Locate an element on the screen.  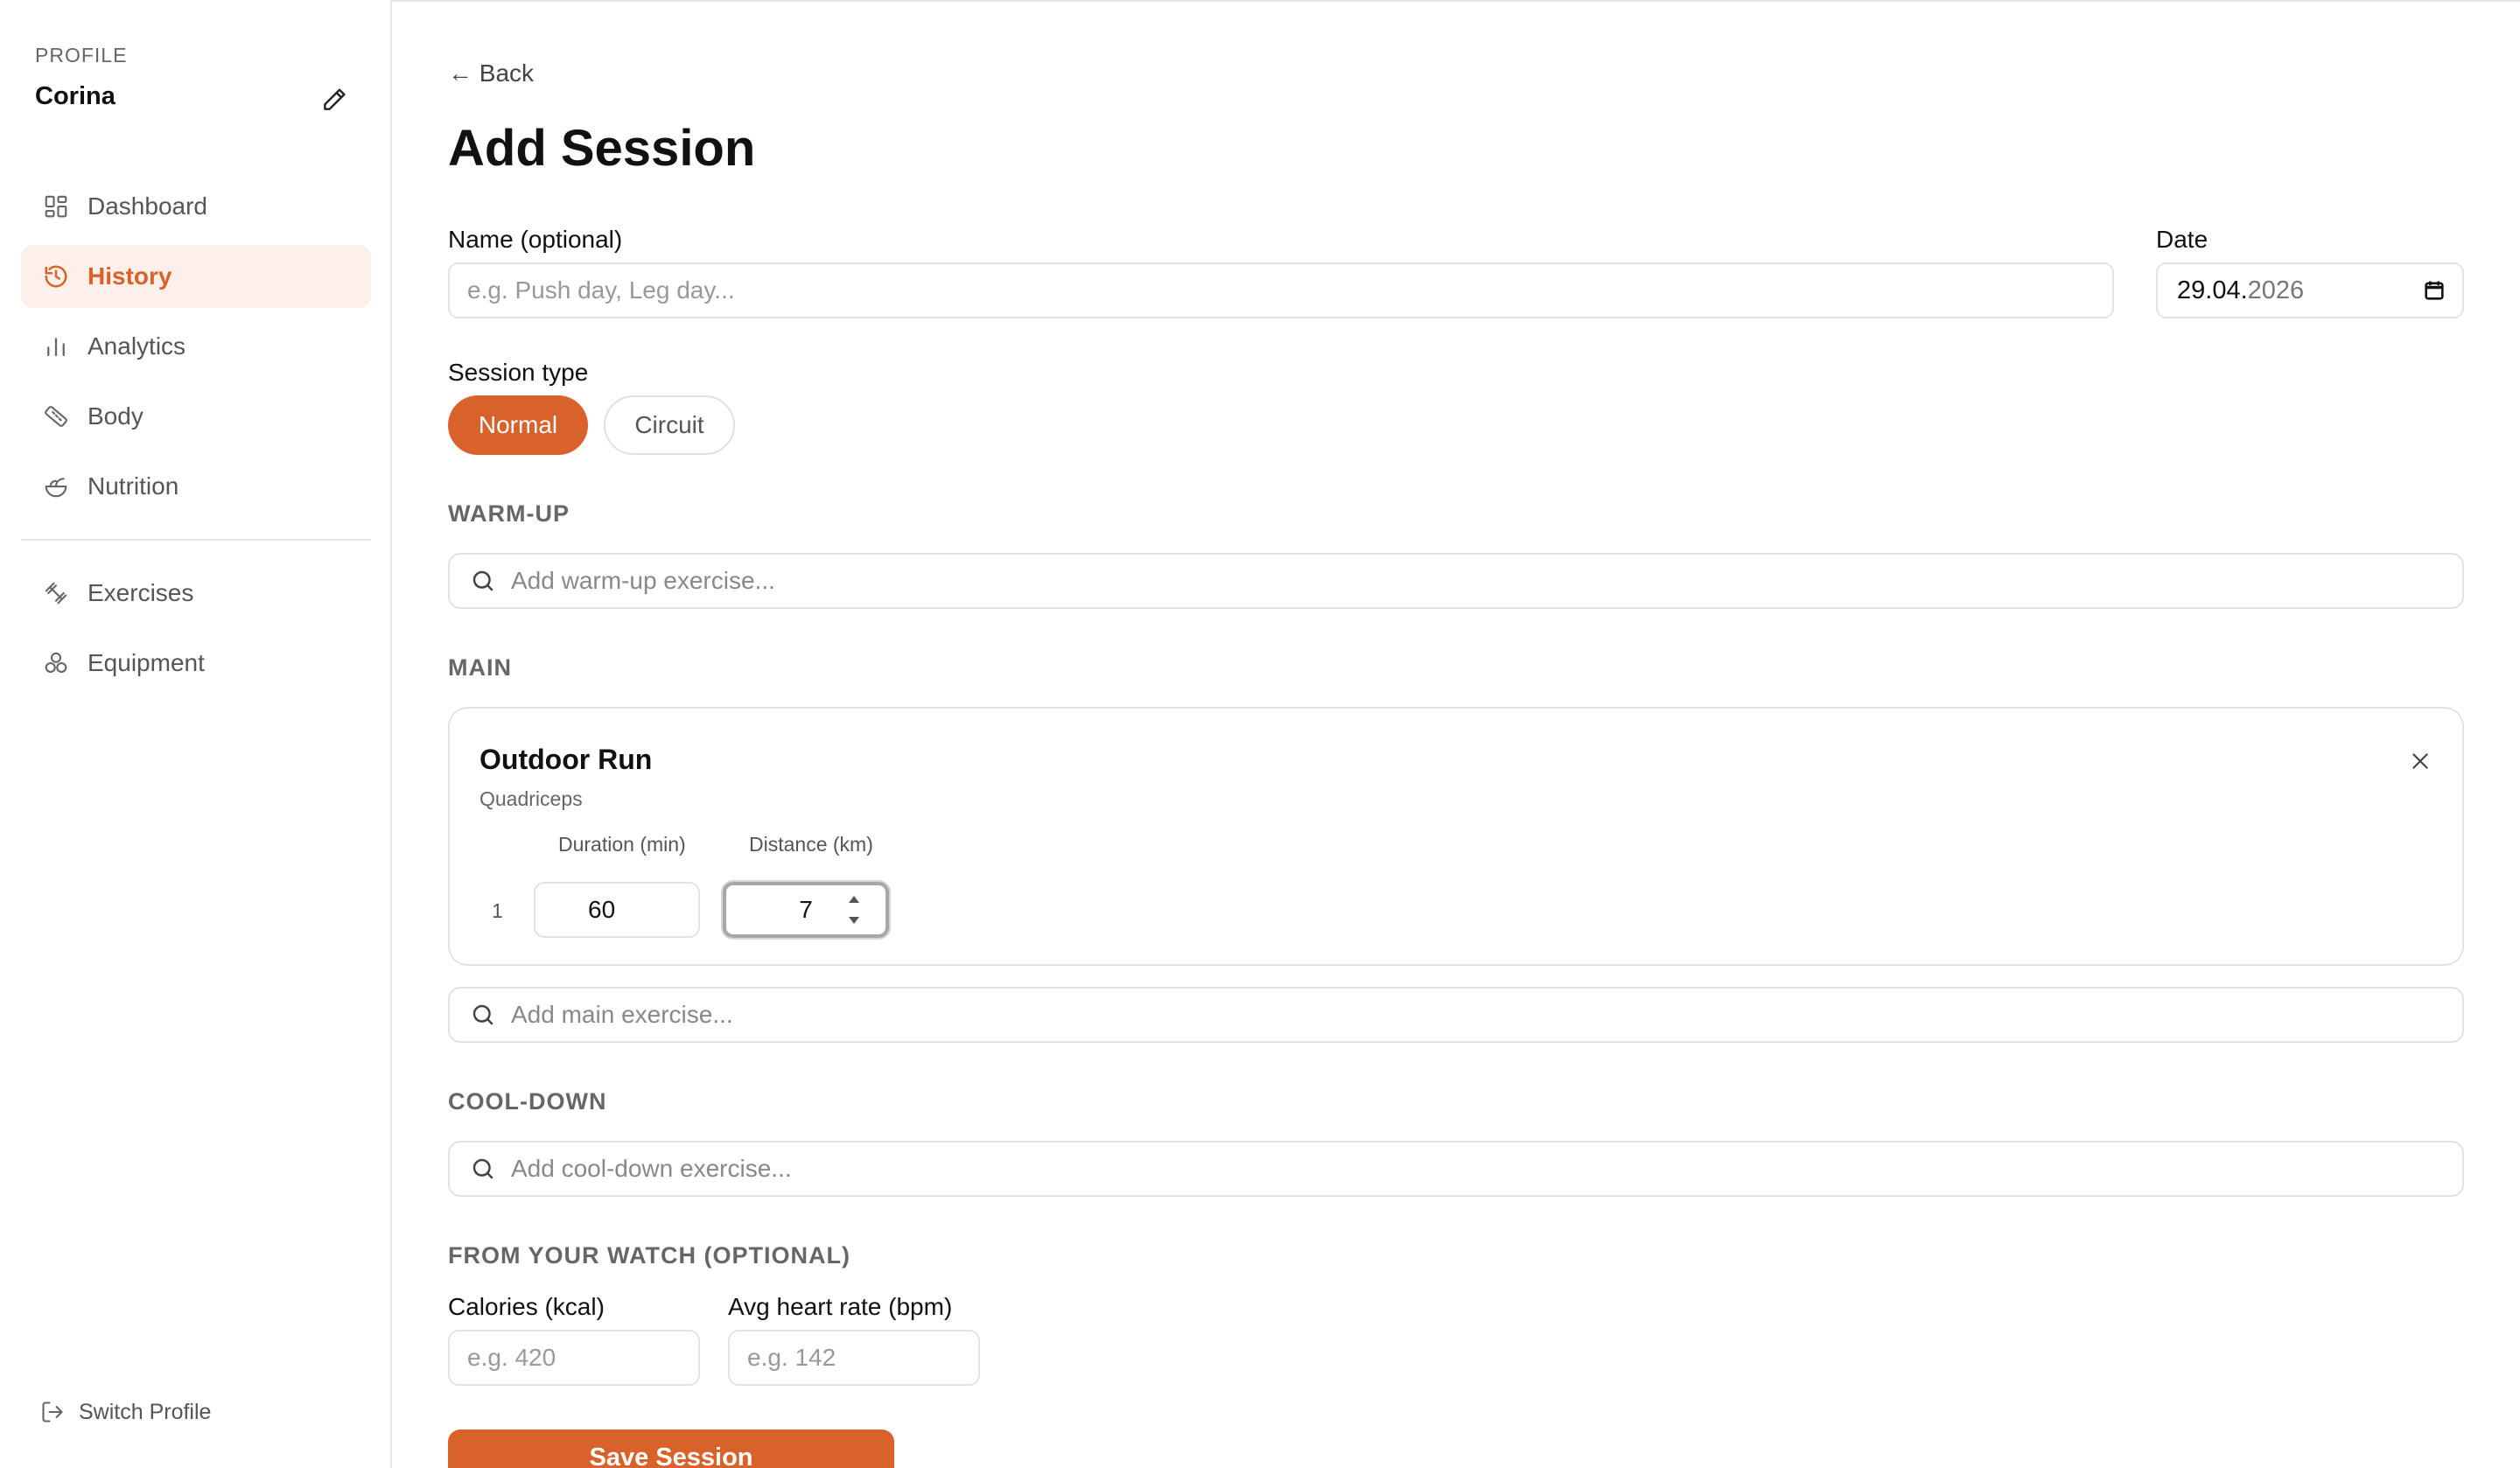
sidebar-item-exercises: Exercises is located at coordinates (196, 593).